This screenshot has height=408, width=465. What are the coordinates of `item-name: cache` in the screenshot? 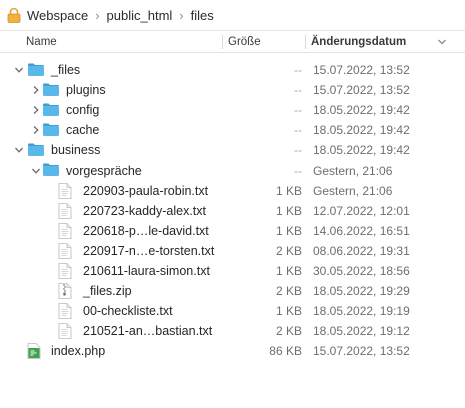 It's located at (83, 130).